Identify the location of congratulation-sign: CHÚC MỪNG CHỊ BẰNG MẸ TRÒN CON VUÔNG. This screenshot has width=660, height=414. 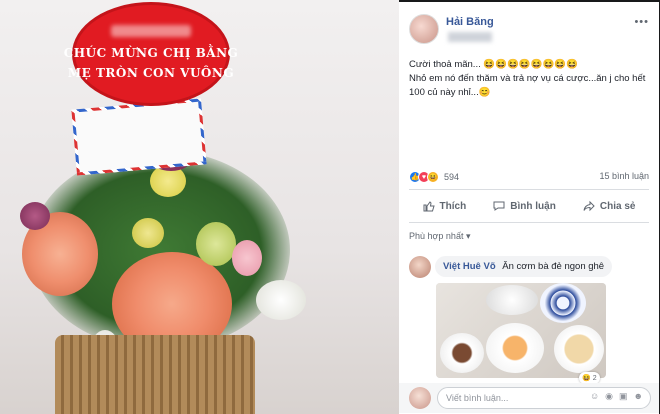
(151, 54).